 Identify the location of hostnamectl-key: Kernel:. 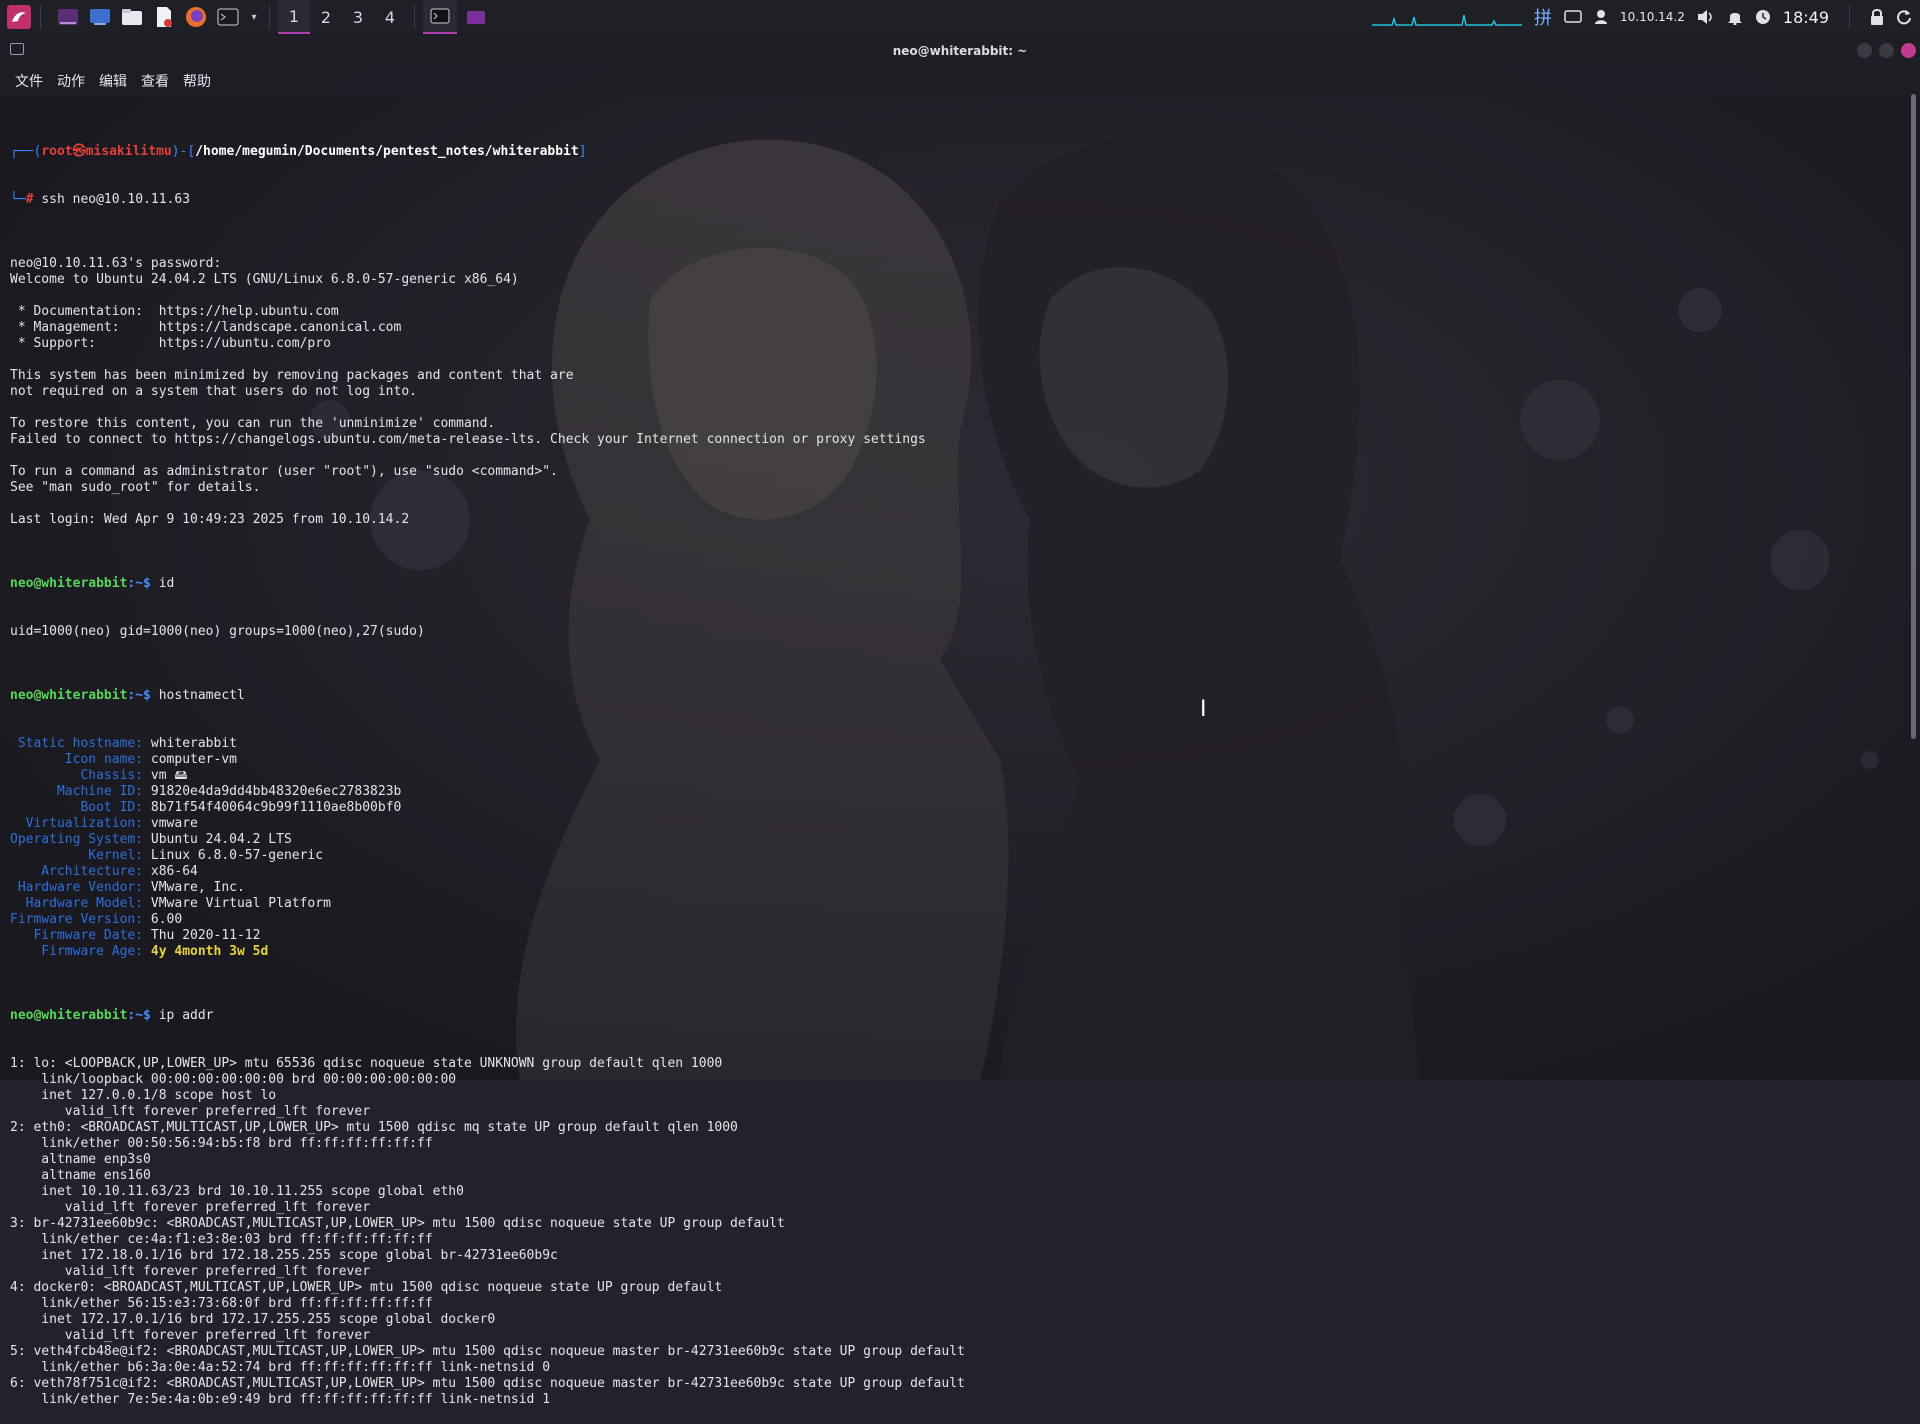
(80, 855).